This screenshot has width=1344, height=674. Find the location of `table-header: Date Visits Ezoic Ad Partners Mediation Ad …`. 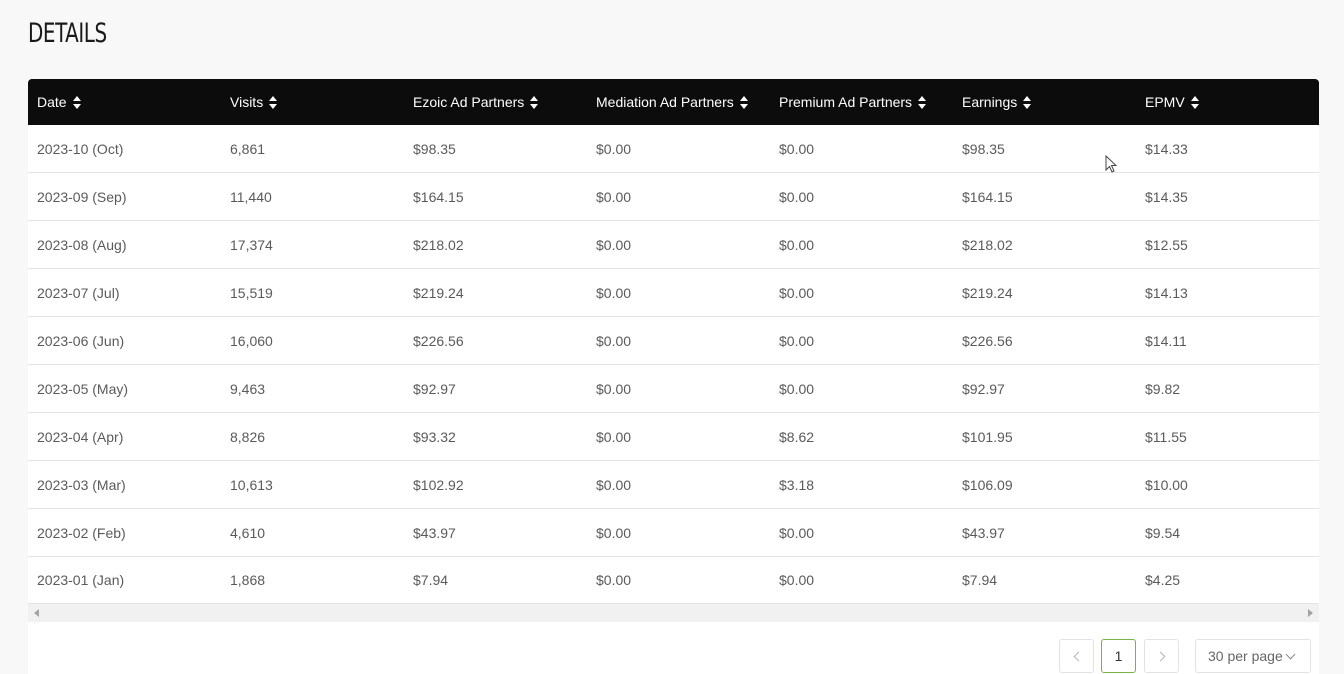

table-header: Date Visits Ezoic Ad Partners Mediation Ad … is located at coordinates (673, 102).